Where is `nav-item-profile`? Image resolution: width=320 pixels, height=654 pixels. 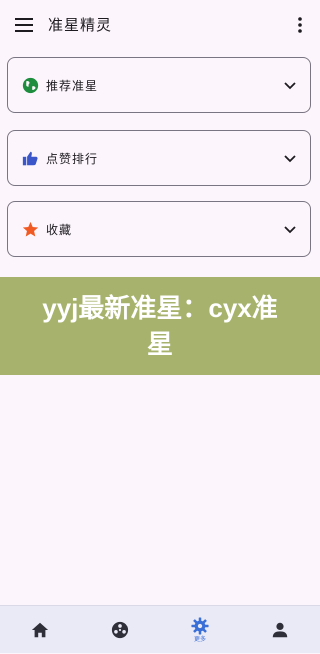
nav-item-profile is located at coordinates (280, 630).